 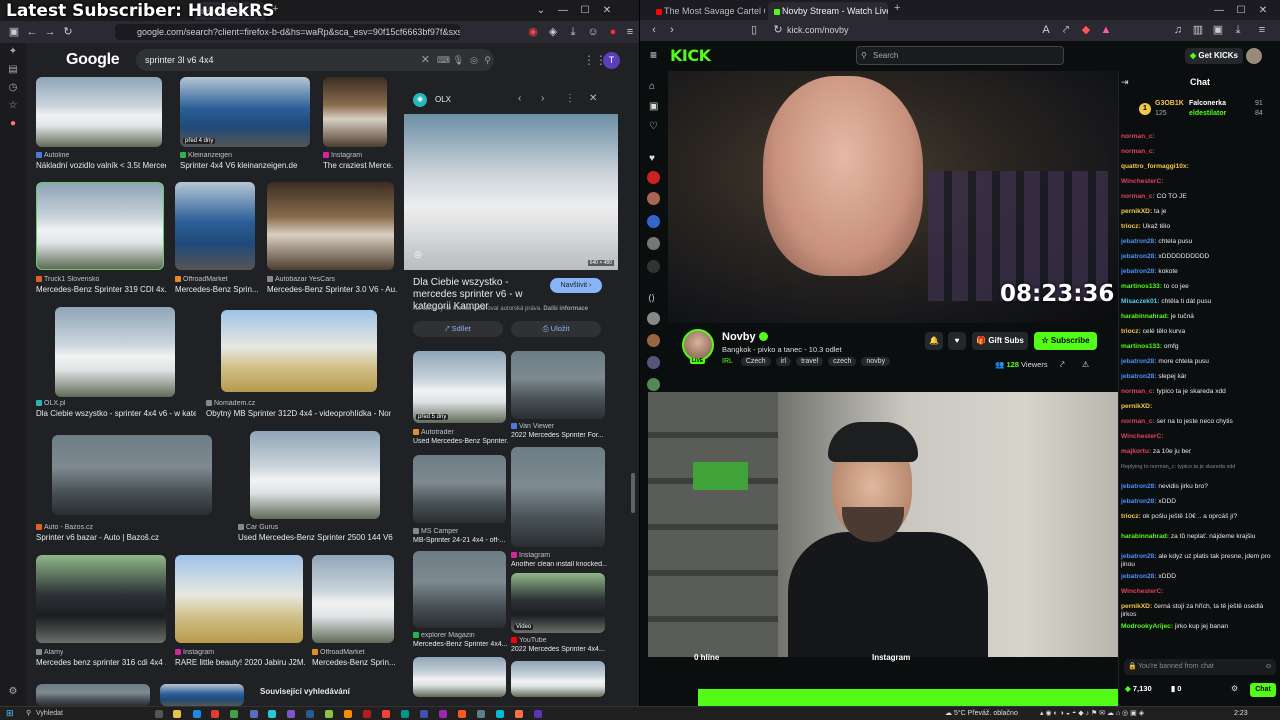 What do you see at coordinates (1138, 391) in the screenshot?
I see `chat-username: norman_c:` at bounding box center [1138, 391].